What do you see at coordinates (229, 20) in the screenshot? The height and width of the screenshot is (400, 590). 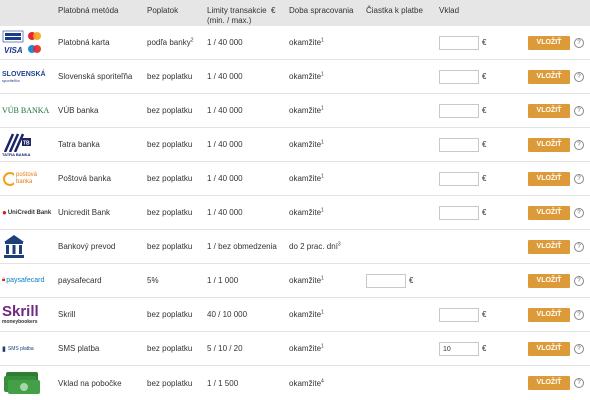 I see `header-limits-sub: (min. / max.)` at bounding box center [229, 20].